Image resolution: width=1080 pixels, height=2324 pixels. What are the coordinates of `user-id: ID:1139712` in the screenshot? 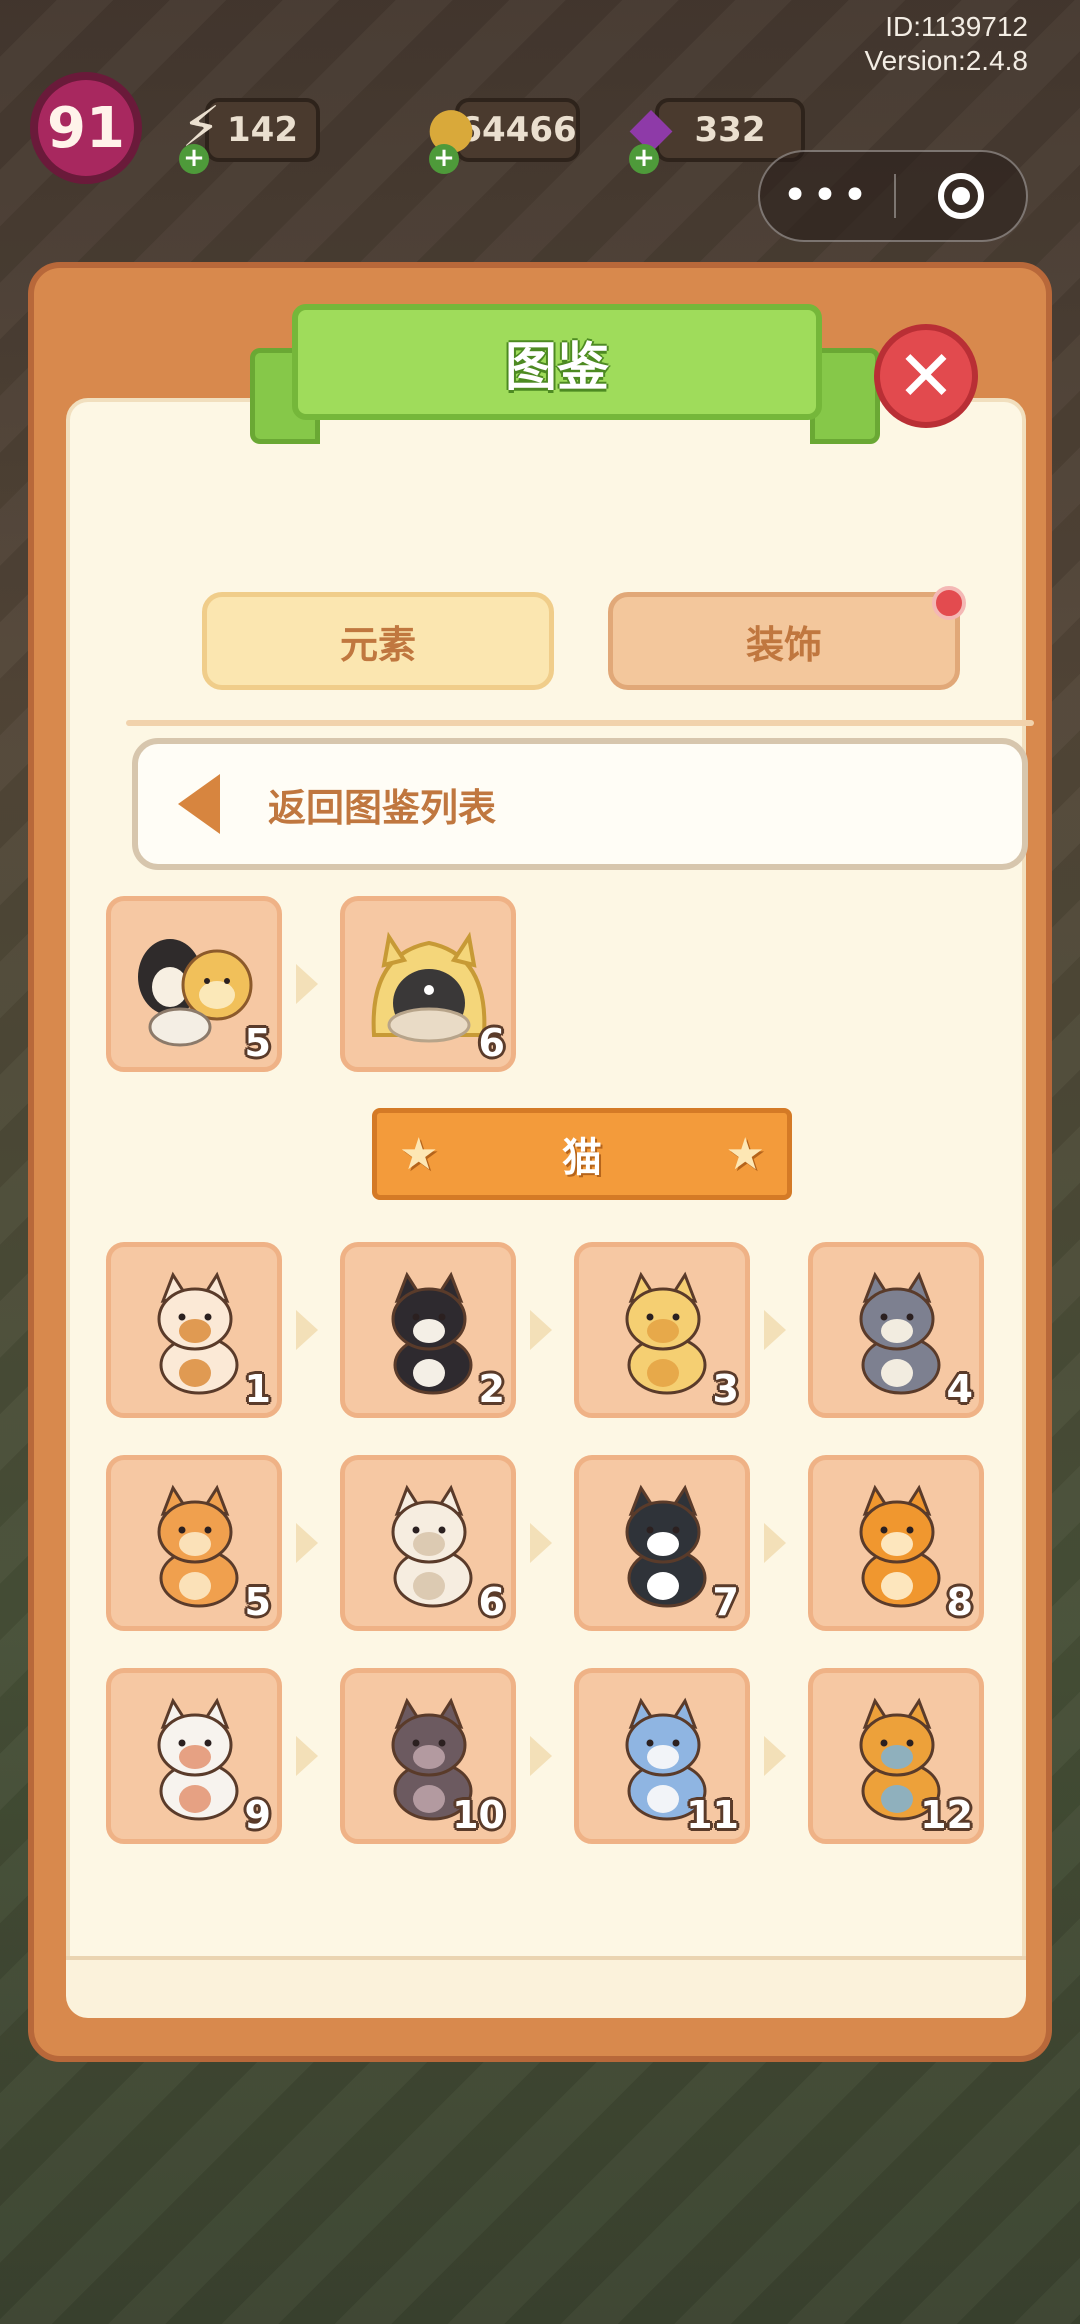 It's located at (956, 26).